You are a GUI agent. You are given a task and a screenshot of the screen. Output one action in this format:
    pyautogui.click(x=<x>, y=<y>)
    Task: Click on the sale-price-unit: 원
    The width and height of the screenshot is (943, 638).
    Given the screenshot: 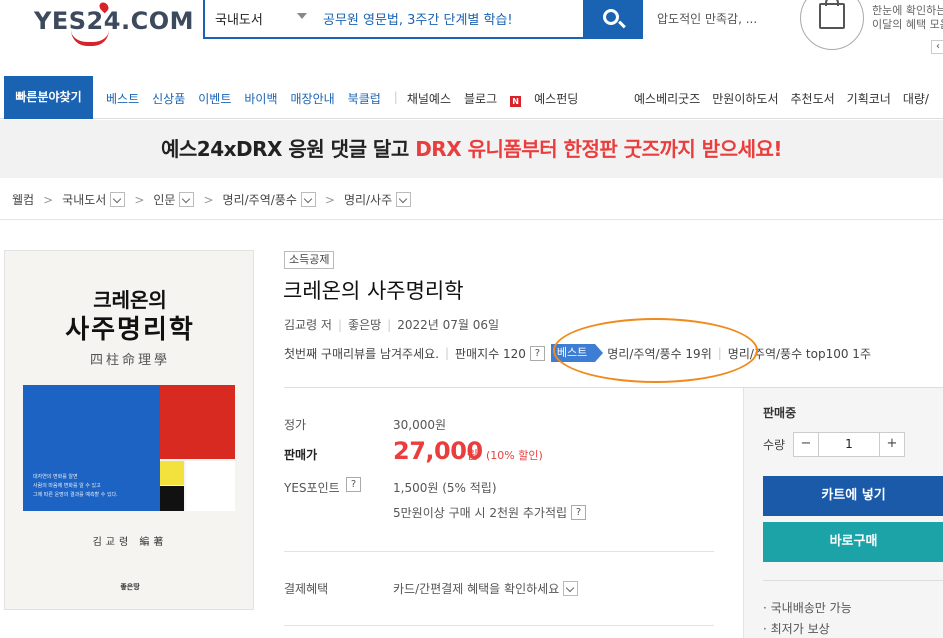 What is the action you would take?
    pyautogui.click(x=473, y=455)
    